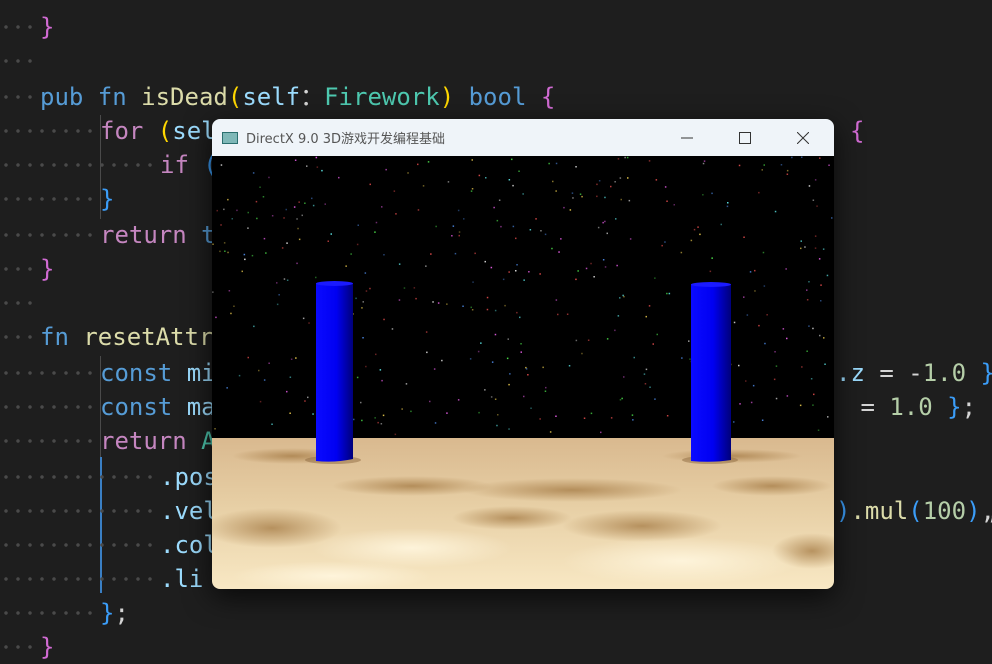  What do you see at coordinates (687, 137) in the screenshot?
I see `minimize-button` at bounding box center [687, 137].